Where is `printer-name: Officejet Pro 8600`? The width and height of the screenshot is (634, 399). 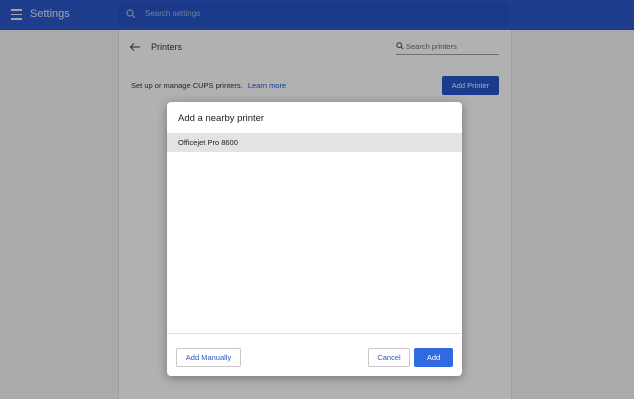
printer-name: Officejet Pro 8600 is located at coordinates (208, 142).